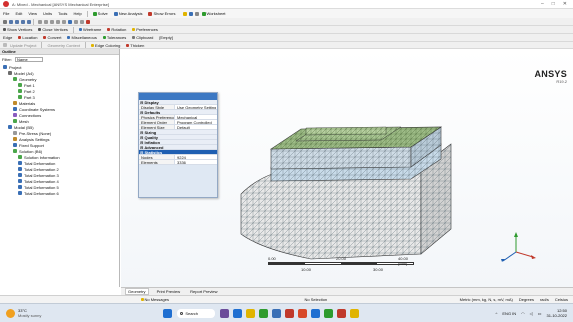  I want to click on edge-coloring-label: Edge Coloring, so click(107, 45).